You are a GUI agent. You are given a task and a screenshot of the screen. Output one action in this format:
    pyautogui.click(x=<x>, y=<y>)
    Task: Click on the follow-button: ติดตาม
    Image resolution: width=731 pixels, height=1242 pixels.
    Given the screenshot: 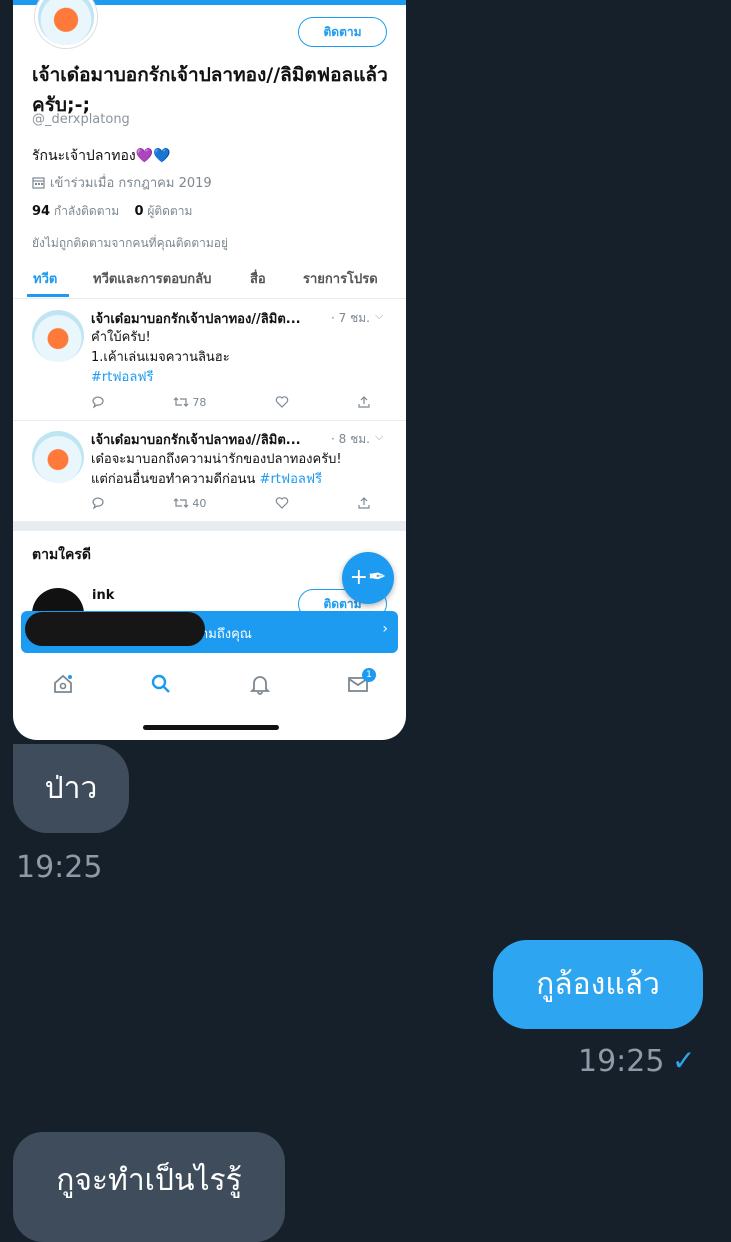 What is the action you would take?
    pyautogui.click(x=342, y=32)
    